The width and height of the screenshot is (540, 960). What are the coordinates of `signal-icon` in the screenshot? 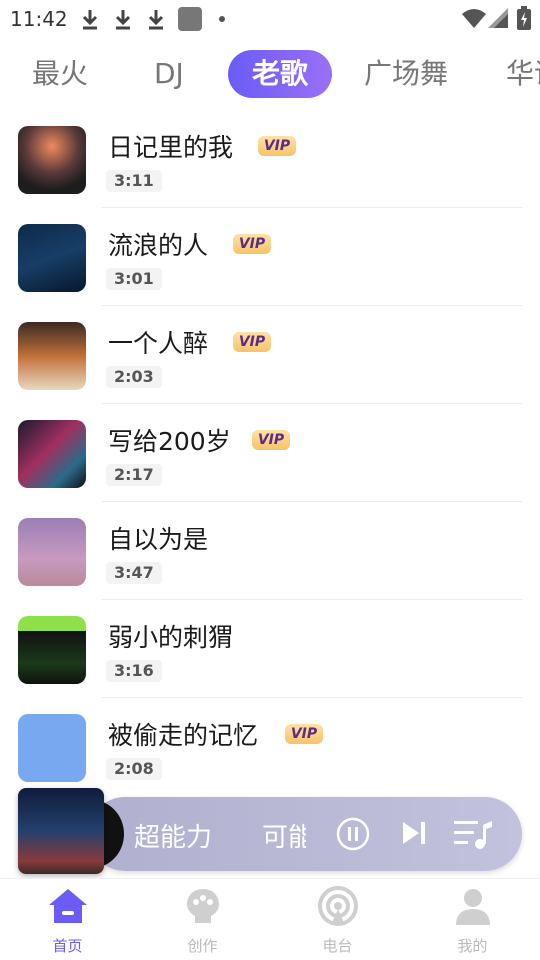 It's located at (498, 18).